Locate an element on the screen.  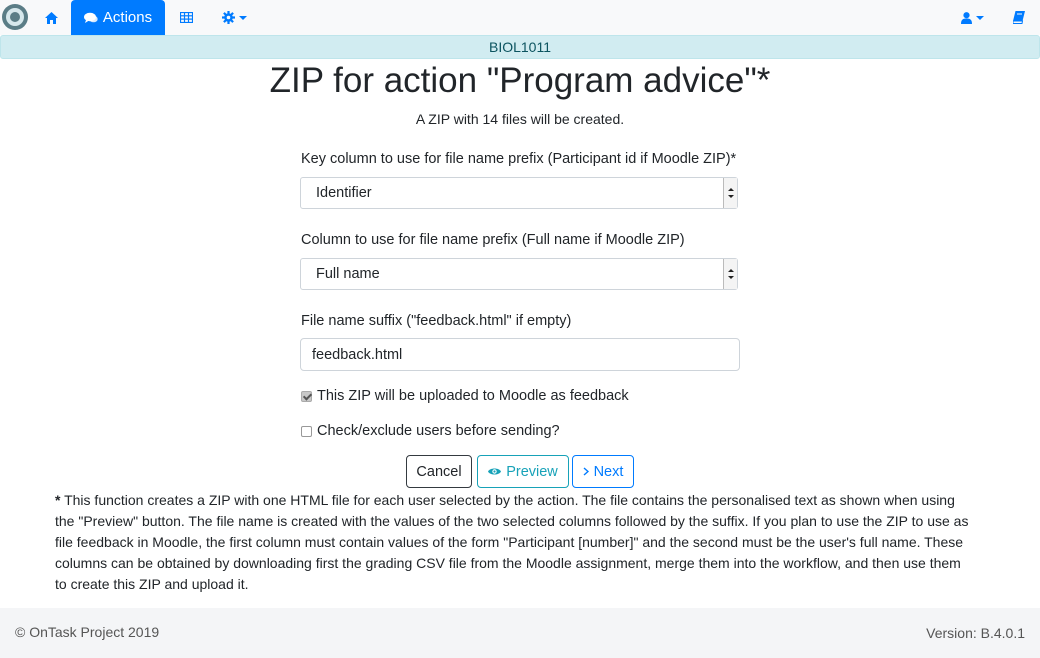
preview-button: Preview is located at coordinates (523, 471).